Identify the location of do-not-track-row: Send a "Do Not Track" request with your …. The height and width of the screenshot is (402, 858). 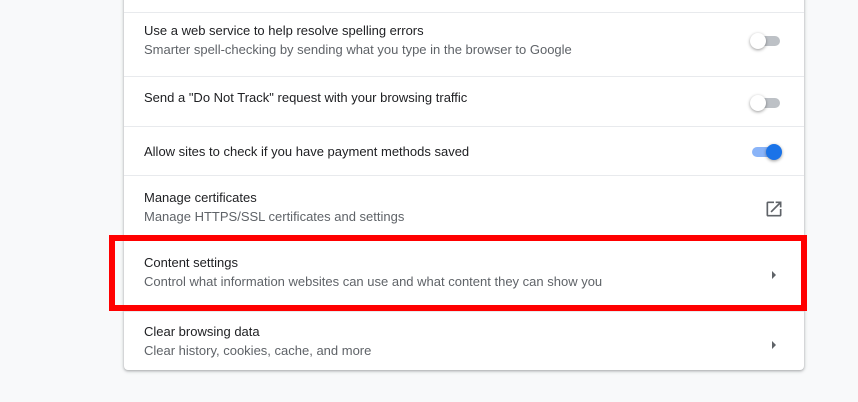
(464, 101).